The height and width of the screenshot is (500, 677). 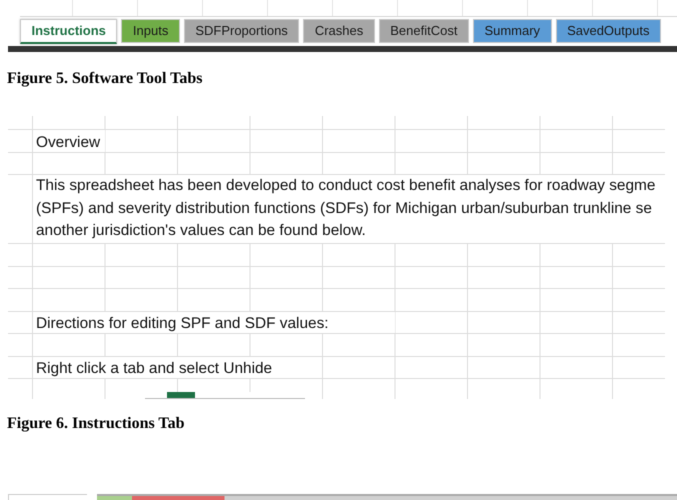 I want to click on cell-text: Overview, so click(x=68, y=143).